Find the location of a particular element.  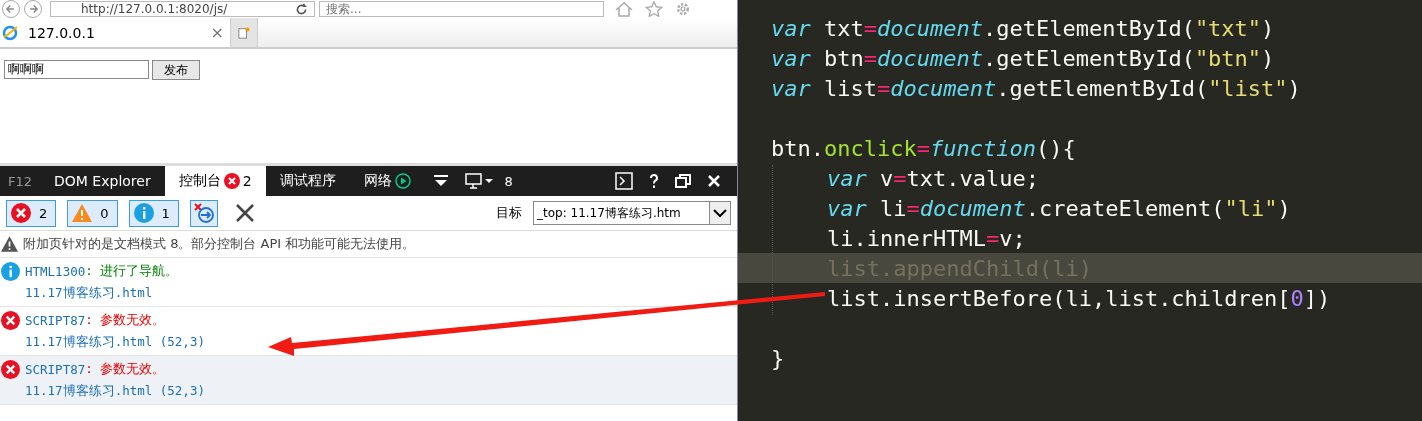

address-field: http://127.0.0.1:8020/js/ is located at coordinates (182, 9).